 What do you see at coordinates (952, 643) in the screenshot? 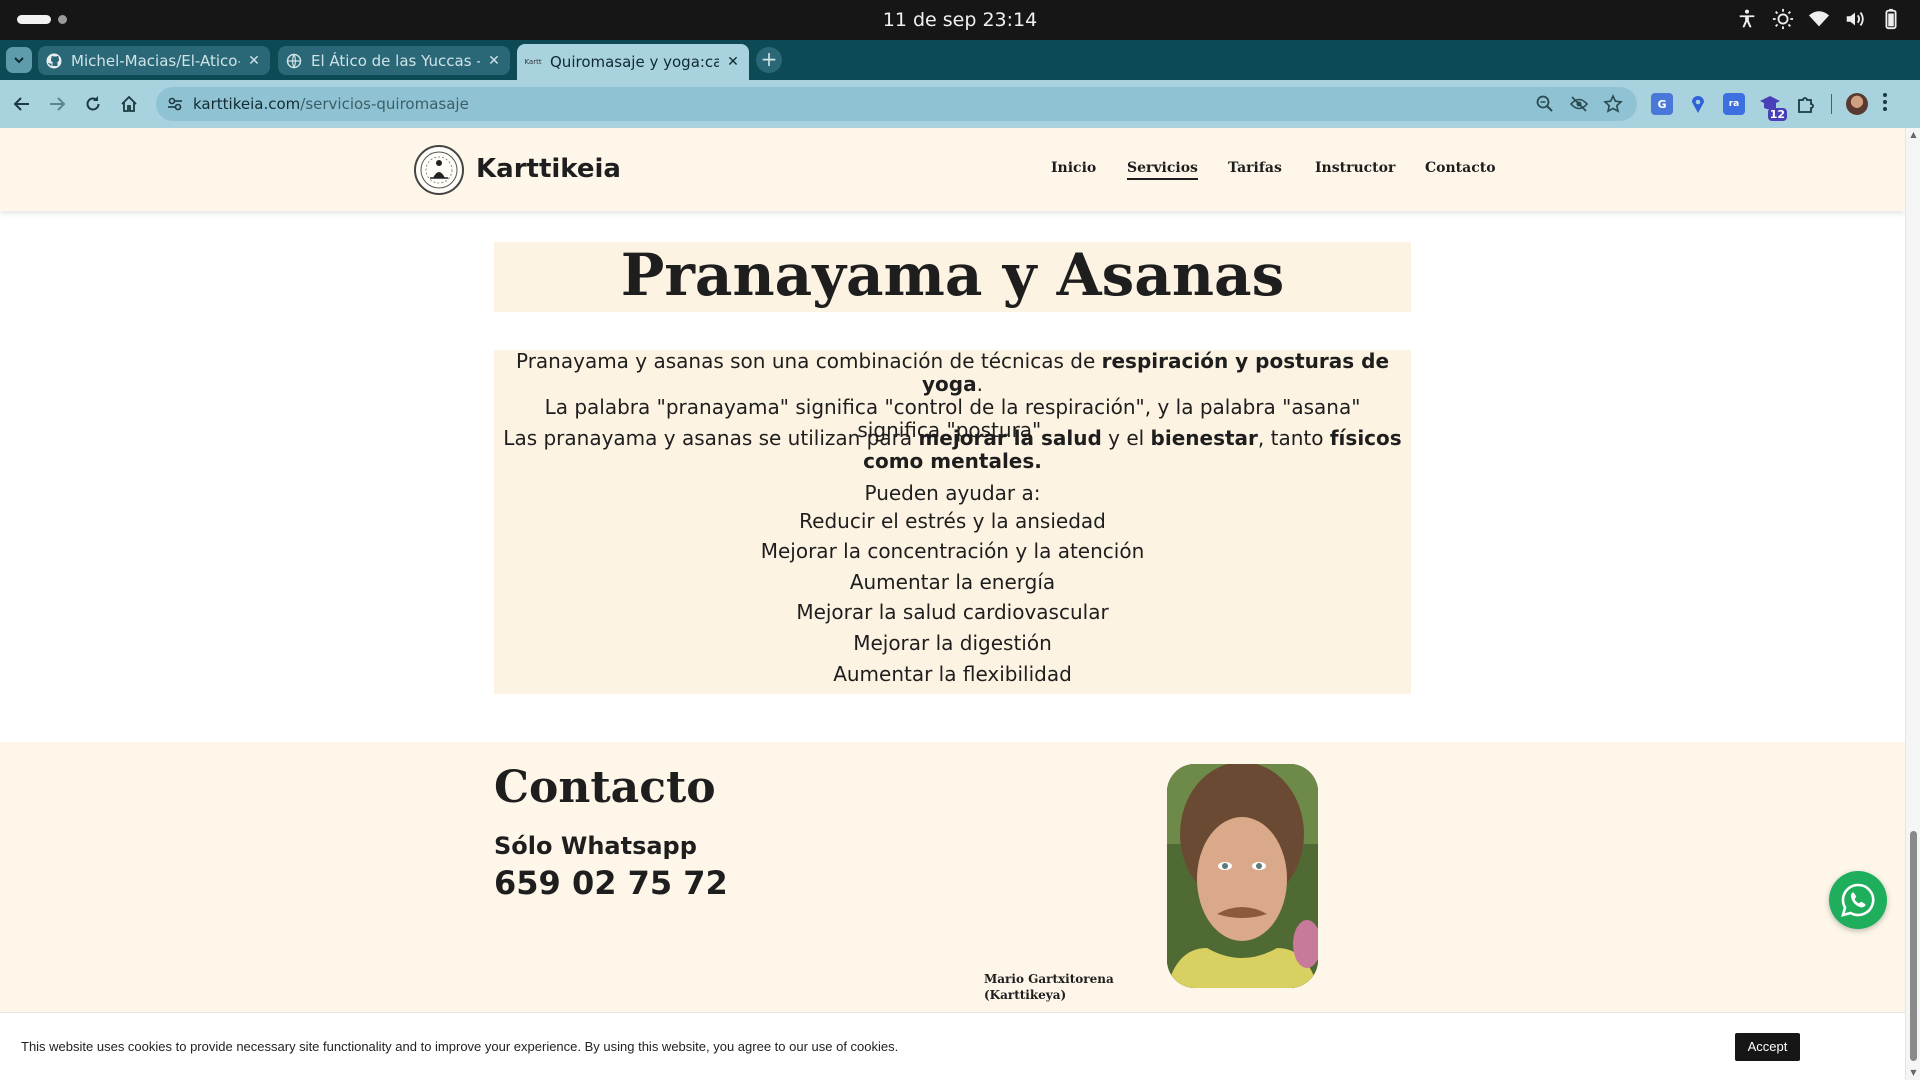
I see `benefit-item: Mejorar la digestión` at bounding box center [952, 643].